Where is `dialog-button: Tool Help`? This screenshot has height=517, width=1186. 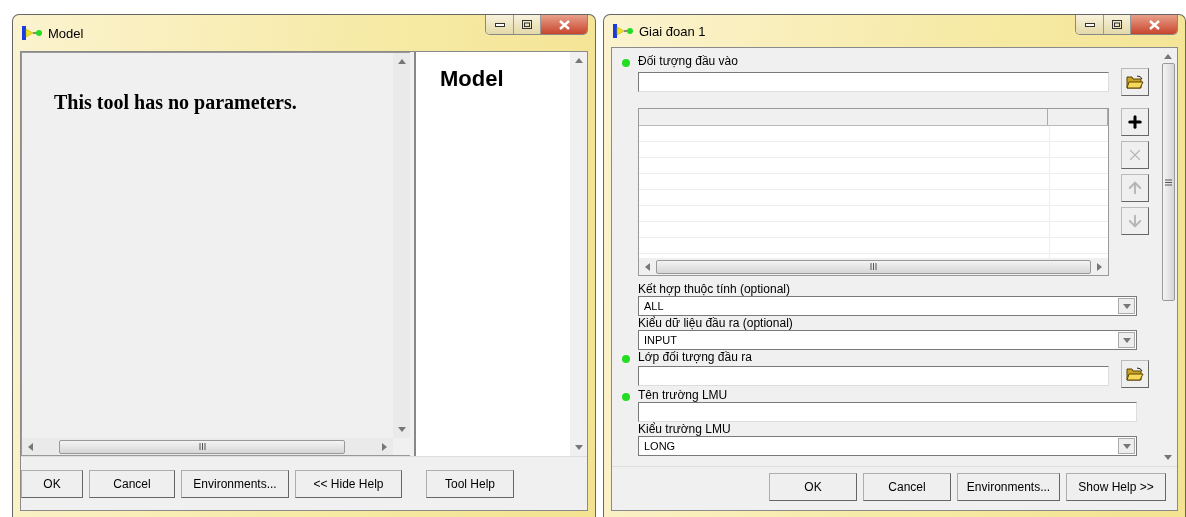
dialog-button: Tool Help is located at coordinates (470, 483).